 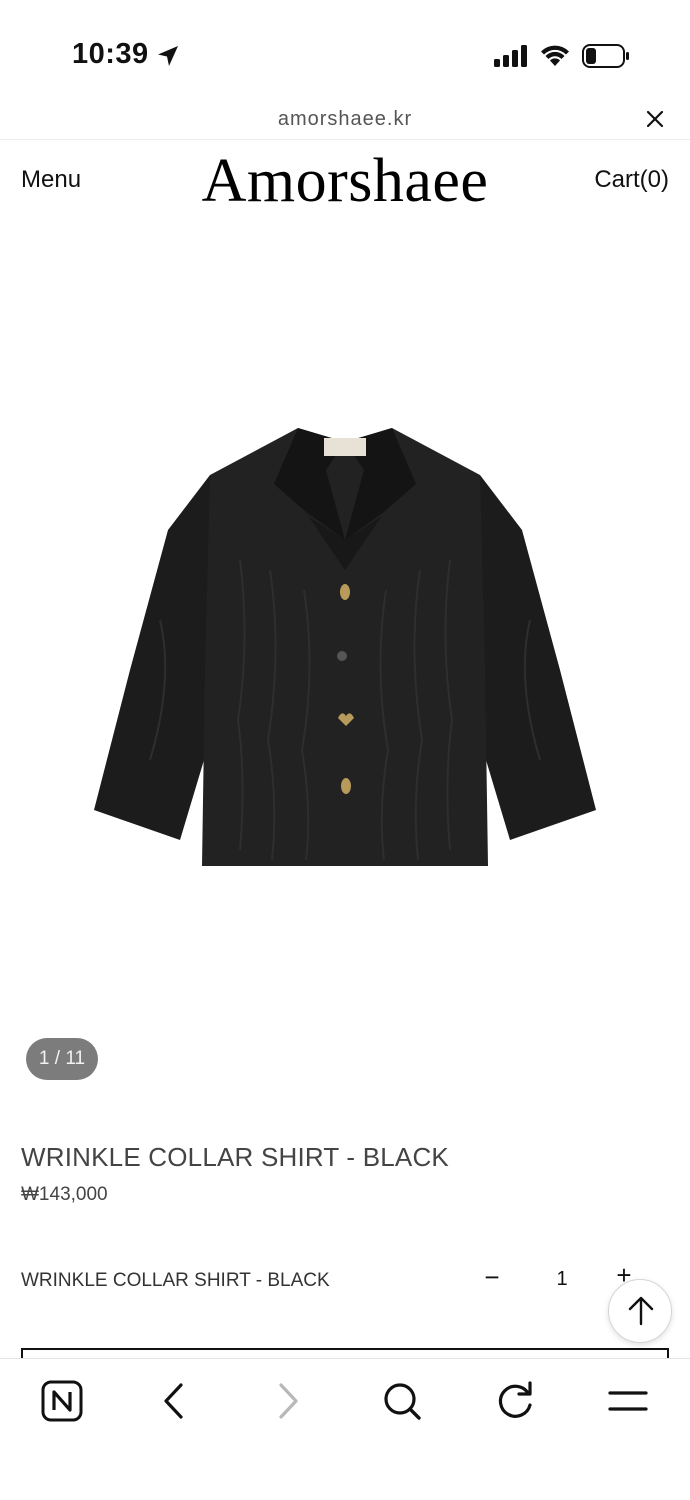 What do you see at coordinates (110, 54) in the screenshot?
I see `status-time: 10:39` at bounding box center [110, 54].